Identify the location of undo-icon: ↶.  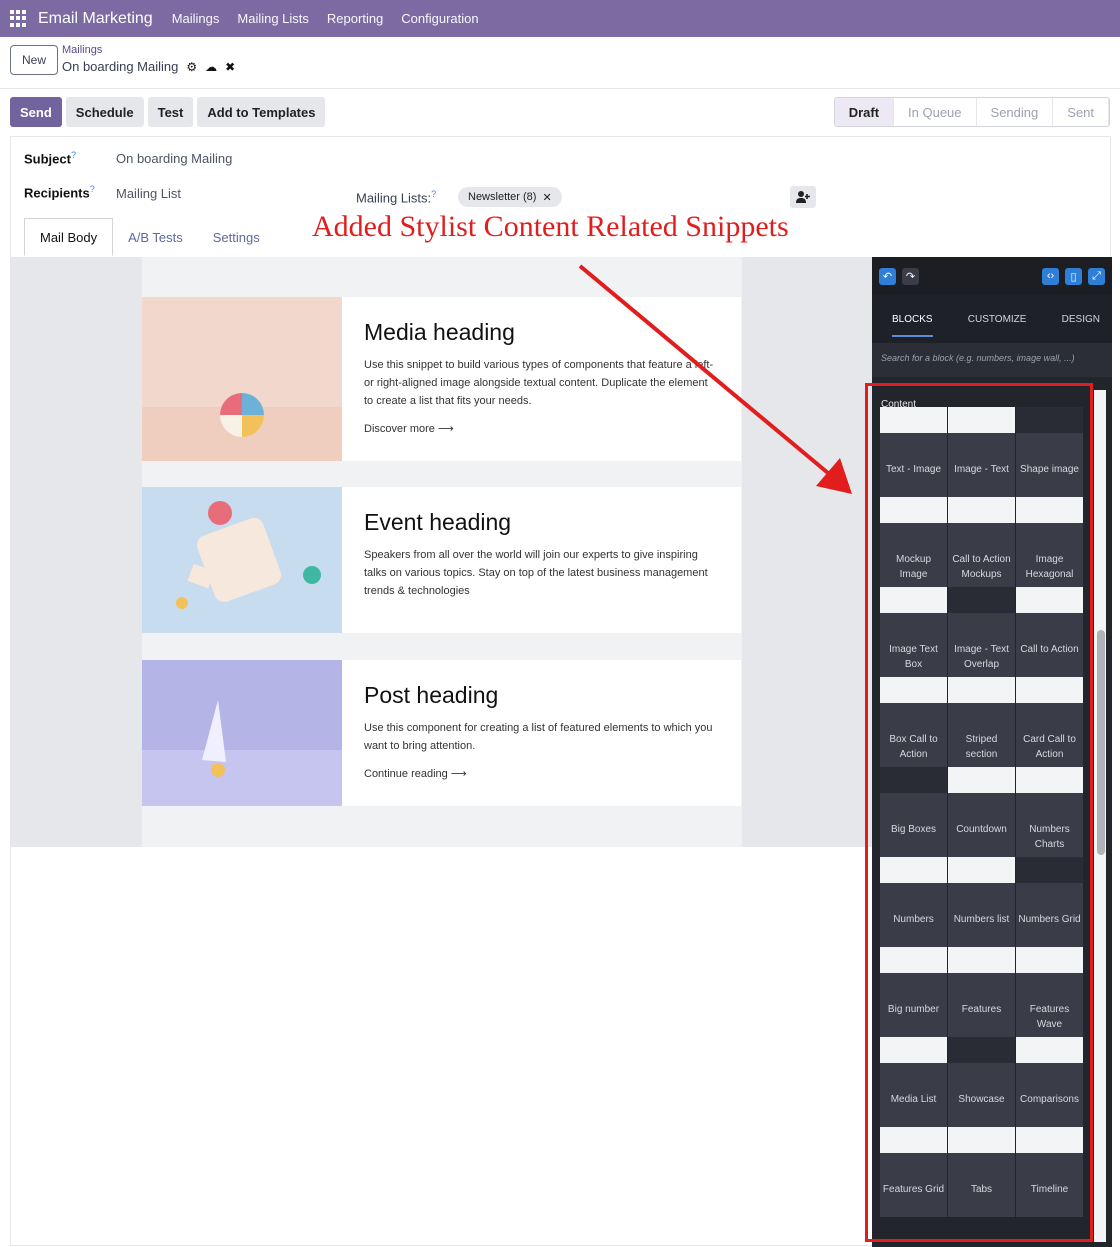
(887, 276).